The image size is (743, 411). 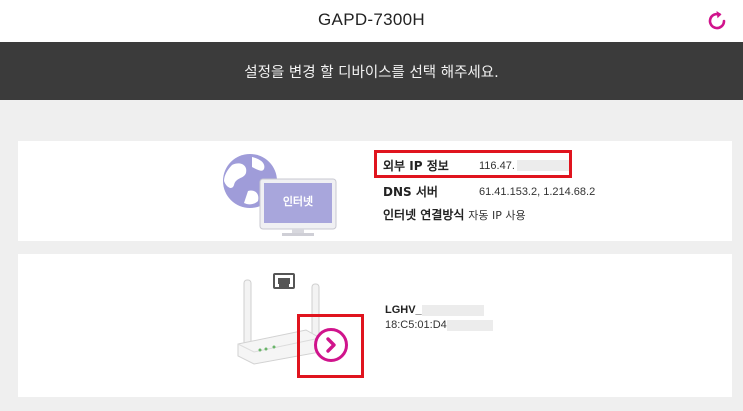 I want to click on device-name-row: LGHV_, so click(x=434, y=310).